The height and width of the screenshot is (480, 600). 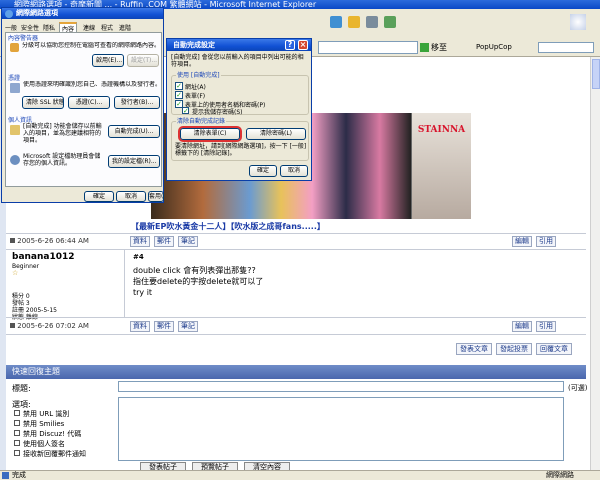 I want to click on ok-button: 確定, so click(x=99, y=196).